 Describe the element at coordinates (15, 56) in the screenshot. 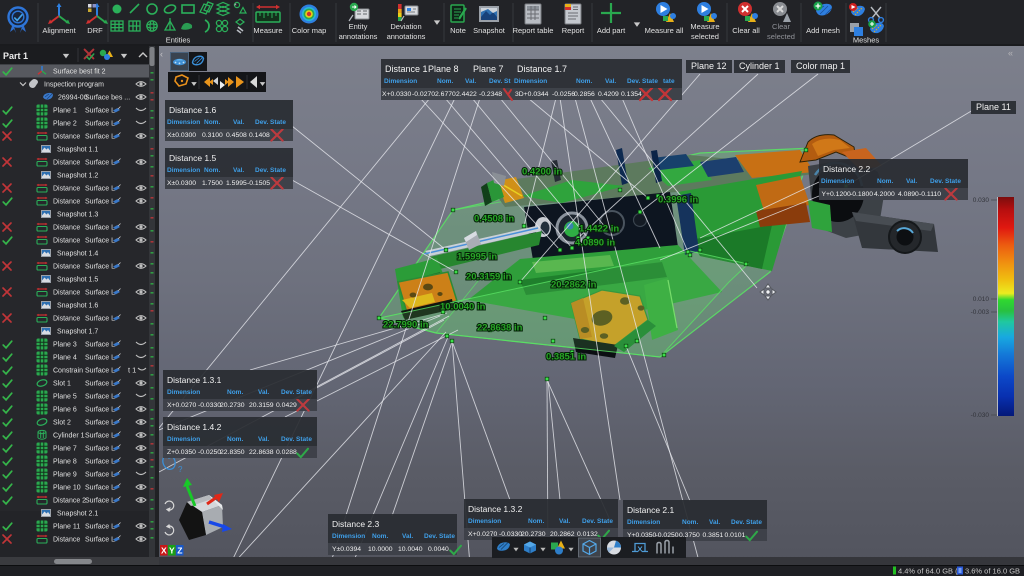

I see `svg-text: Part 1` at that location.